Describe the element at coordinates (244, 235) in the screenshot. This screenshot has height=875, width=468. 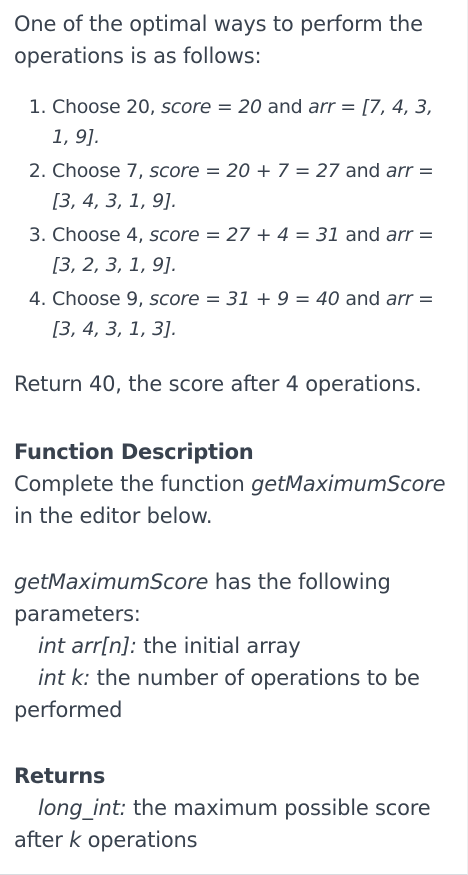
I see `score-expression: score = 27 + 4 = 31` at that location.